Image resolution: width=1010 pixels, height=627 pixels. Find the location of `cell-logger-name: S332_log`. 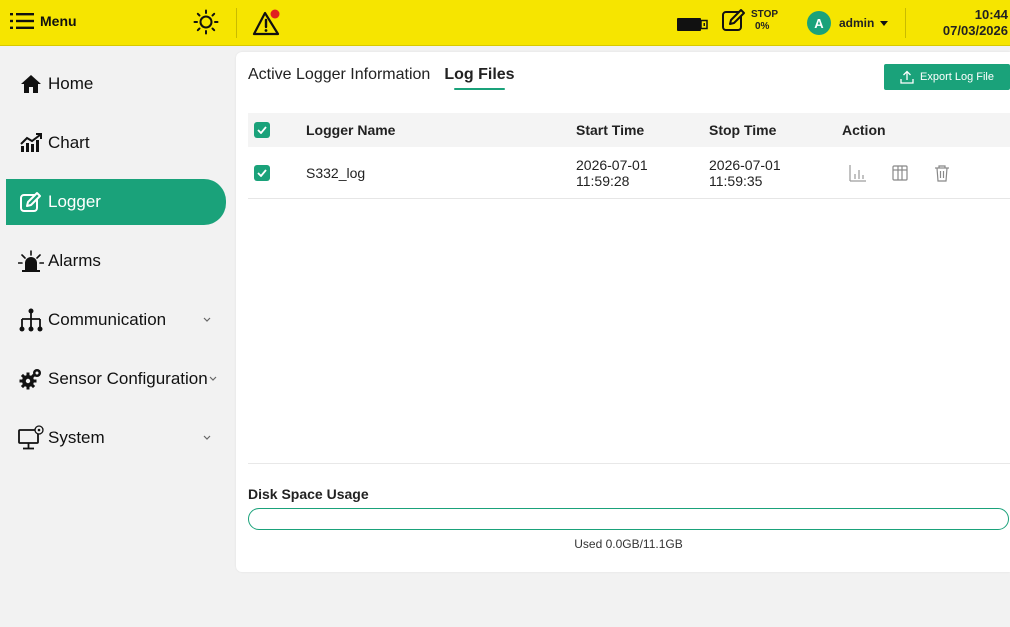

cell-logger-name: S332_log is located at coordinates (336, 172).